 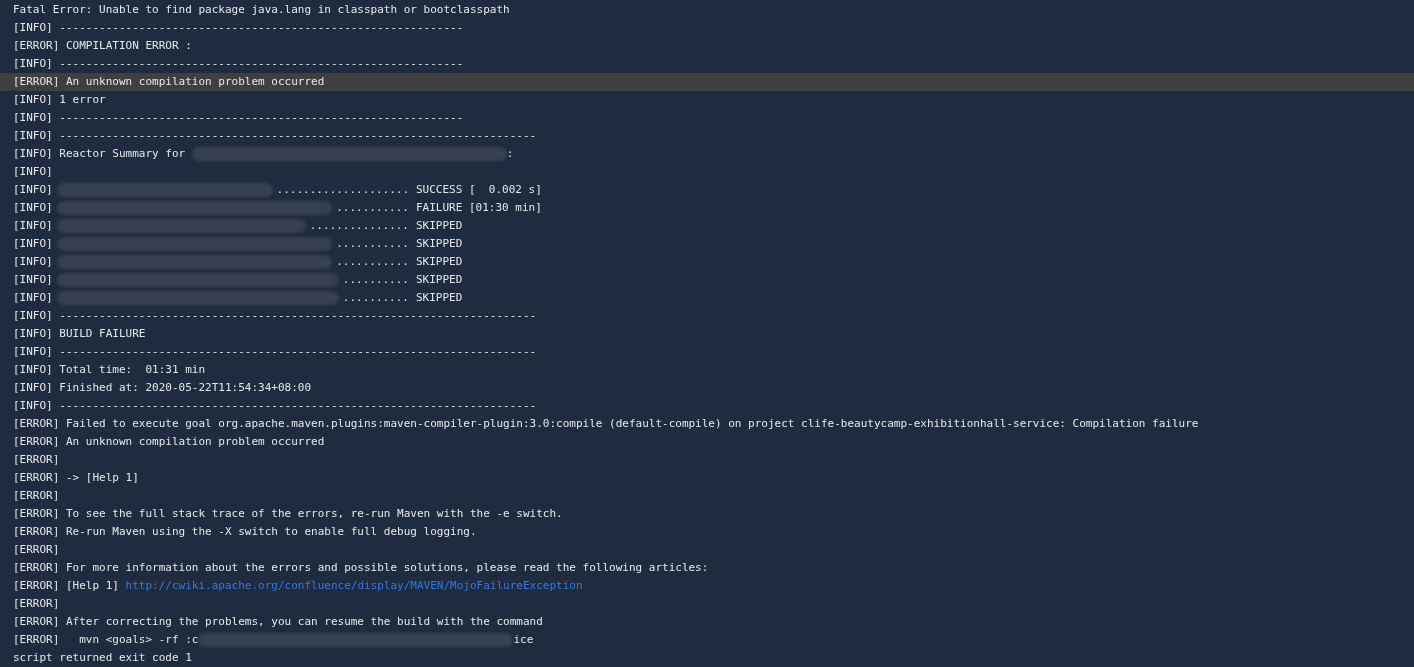 I want to click on log-line: [ERROR] Failed to execute goal org.apache.maven.plugins:maven-compiler-plugin:3.0:compile (default-compile) on project clife-beautycamp-exhibitionhall-service: Compilation failure, so click(x=606, y=424).